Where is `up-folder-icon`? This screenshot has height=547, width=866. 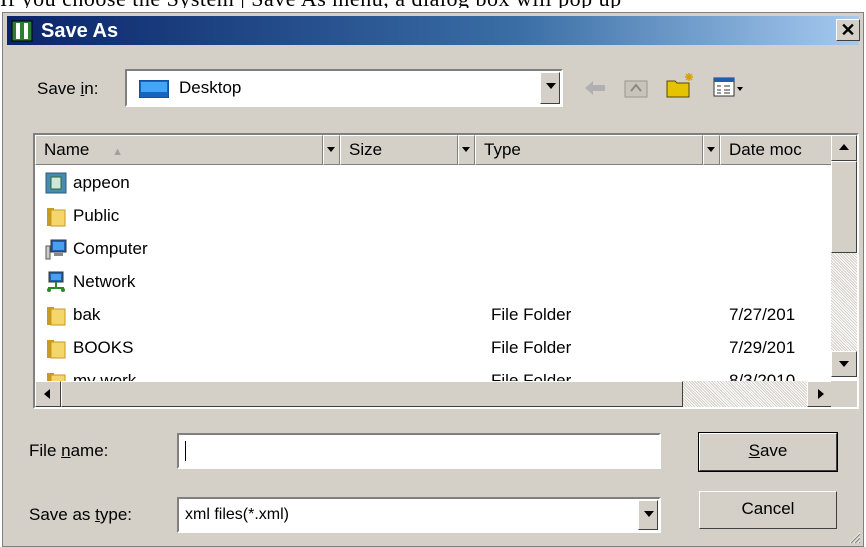
up-folder-icon is located at coordinates (636, 87).